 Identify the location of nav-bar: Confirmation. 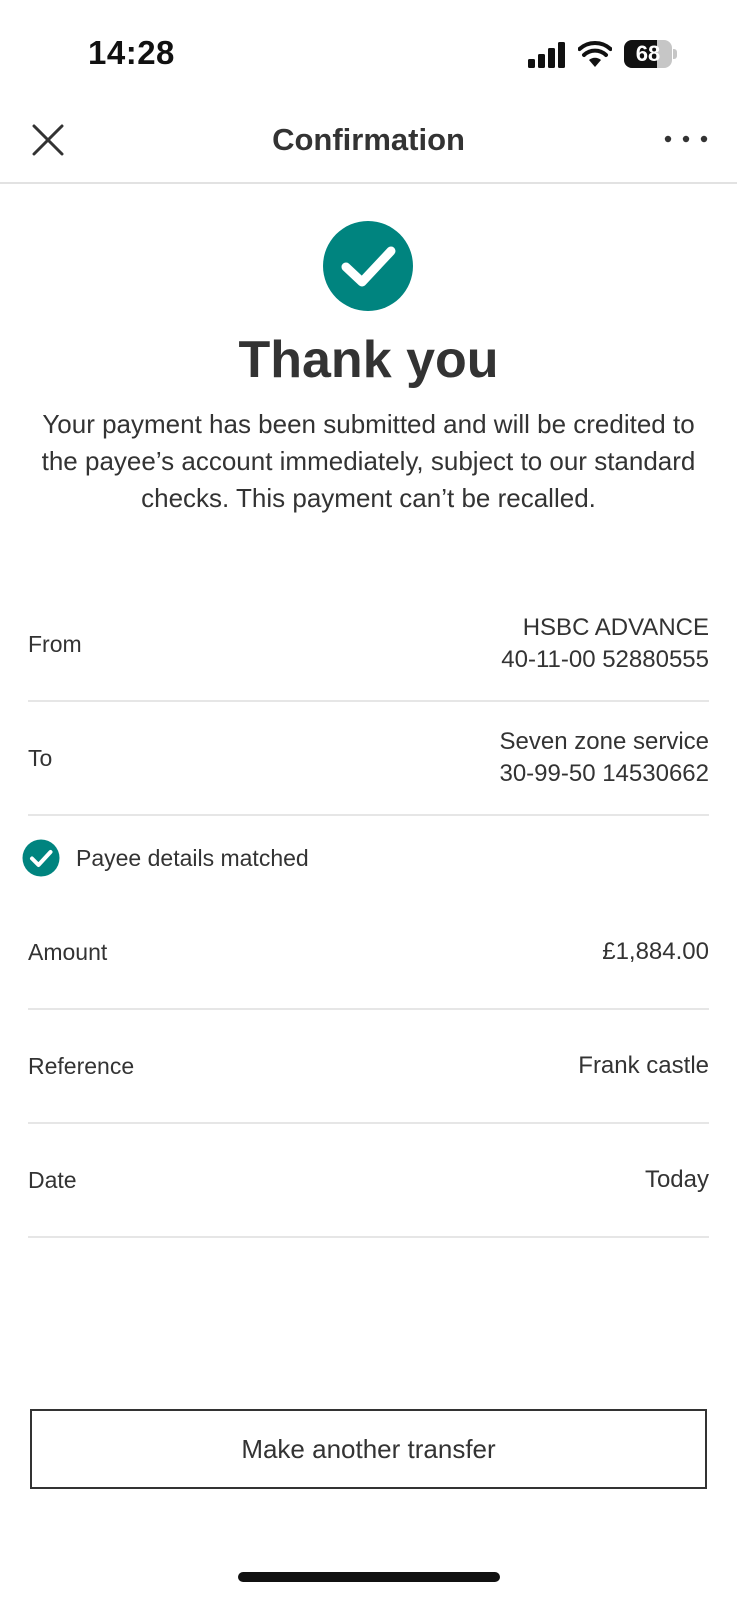
(368, 142).